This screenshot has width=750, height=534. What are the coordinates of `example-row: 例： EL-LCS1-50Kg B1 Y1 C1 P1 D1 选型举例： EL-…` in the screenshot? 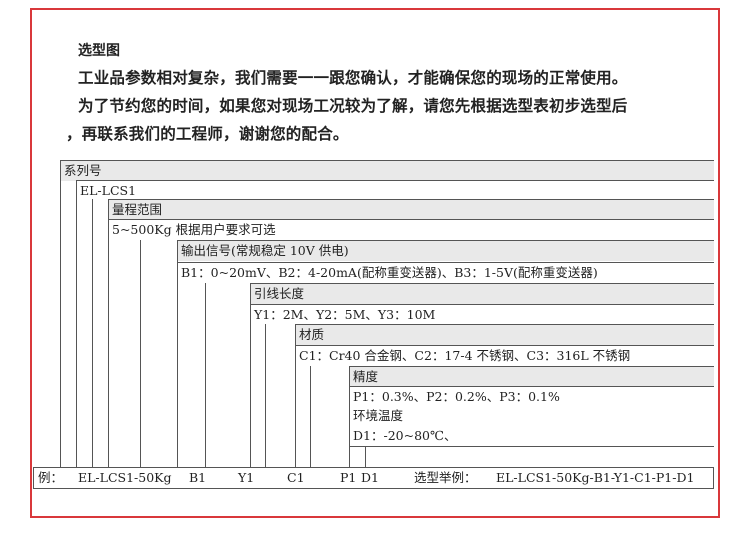 It's located at (373, 478).